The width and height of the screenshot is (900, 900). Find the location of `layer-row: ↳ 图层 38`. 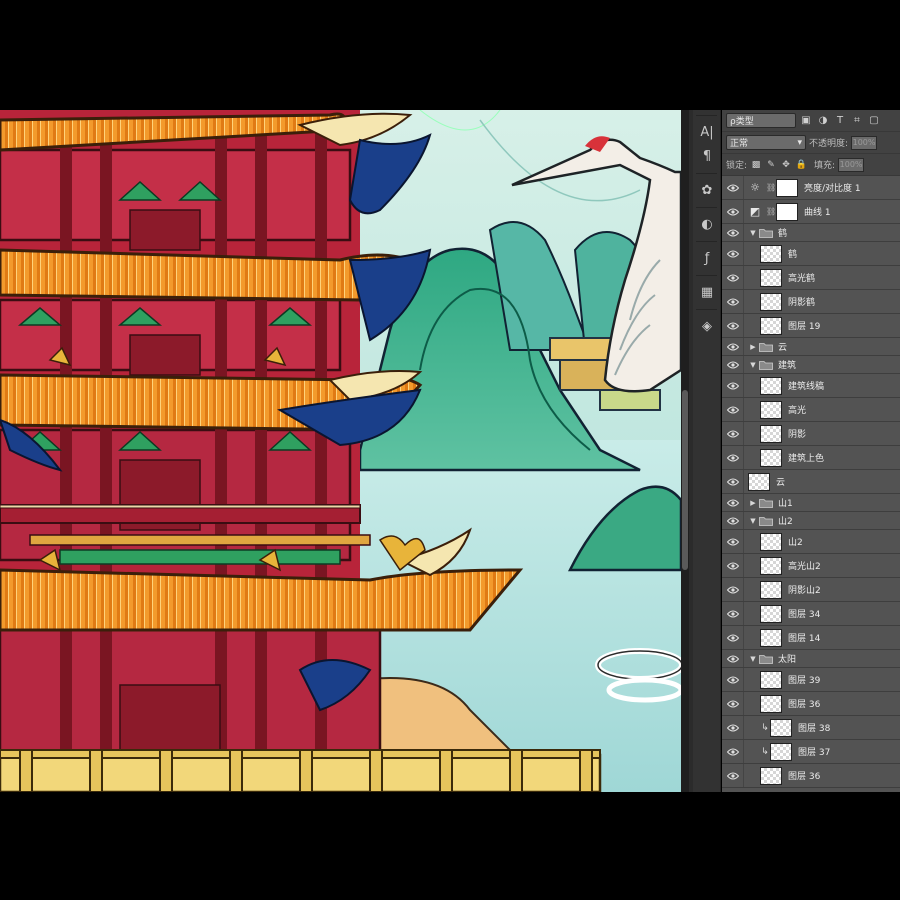

layer-row: ↳ 图层 38 is located at coordinates (811, 728).